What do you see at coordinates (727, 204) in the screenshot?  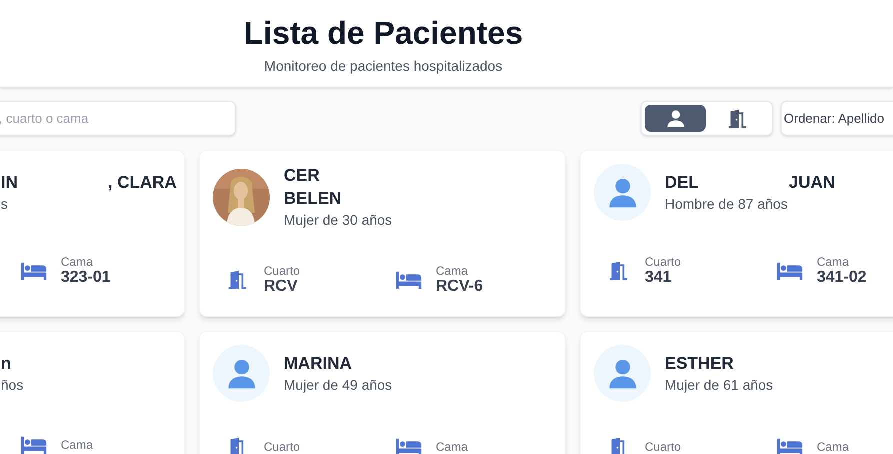 I see `patient-description: Hombre de 87 años` at bounding box center [727, 204].